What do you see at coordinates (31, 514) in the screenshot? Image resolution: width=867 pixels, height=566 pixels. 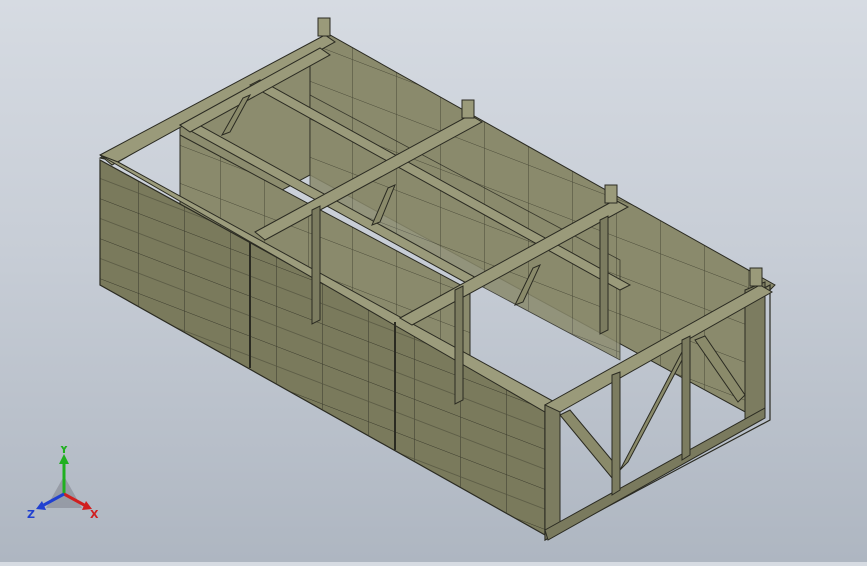 I see `z-axis-label: Z` at bounding box center [31, 514].